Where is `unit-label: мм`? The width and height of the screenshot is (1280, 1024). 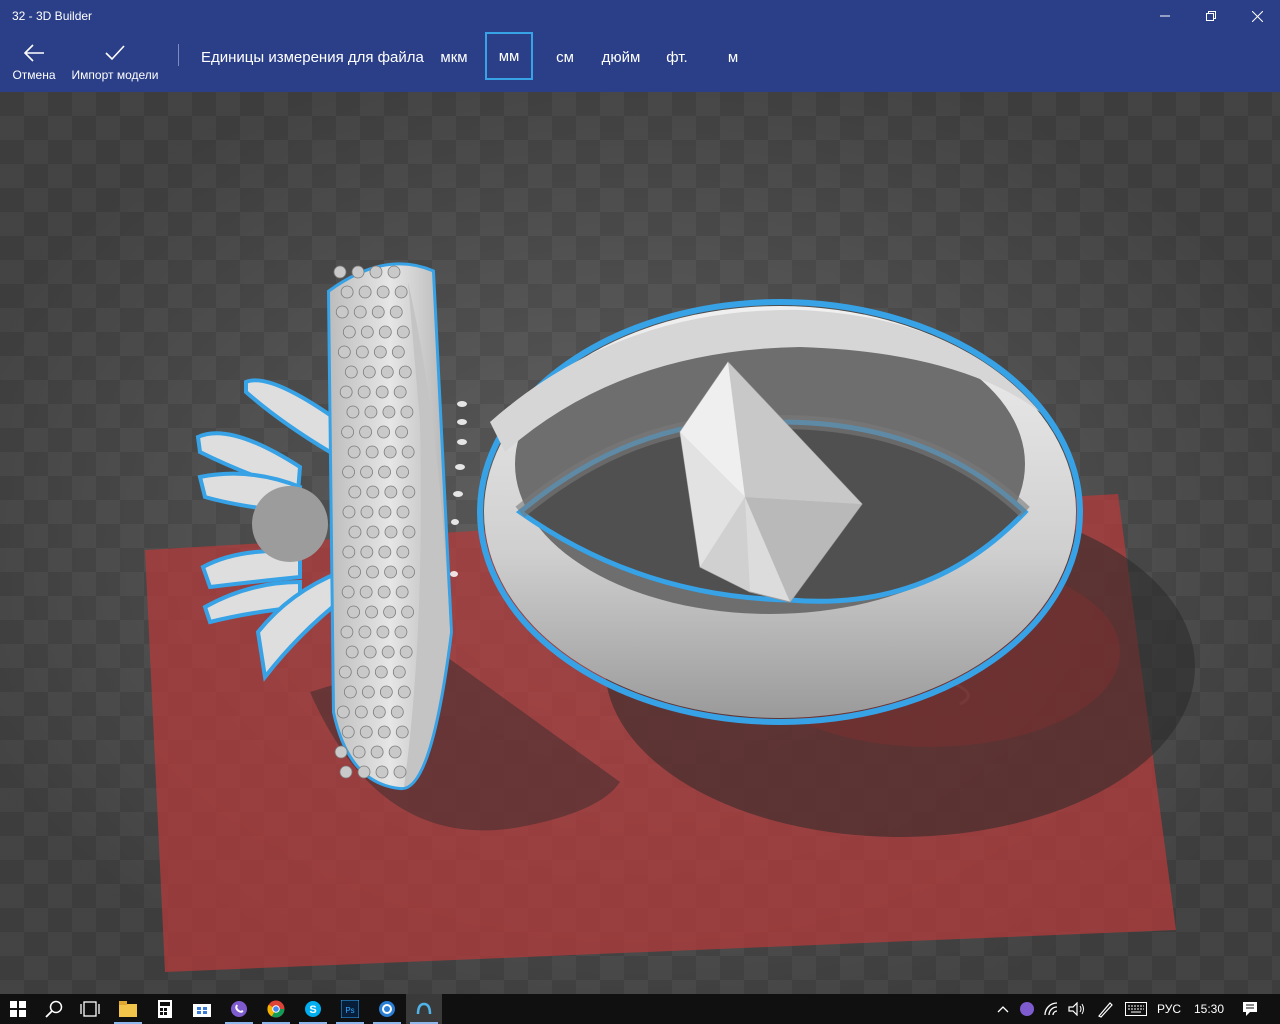 unit-label: мм is located at coordinates (509, 56).